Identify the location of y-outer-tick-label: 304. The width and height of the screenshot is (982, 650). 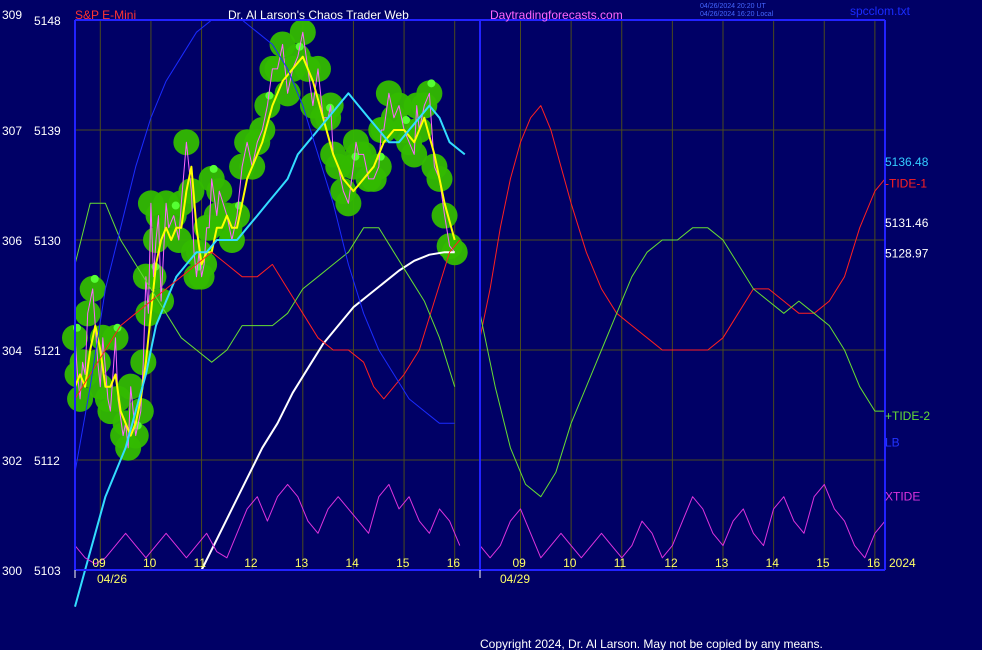
(12, 351).